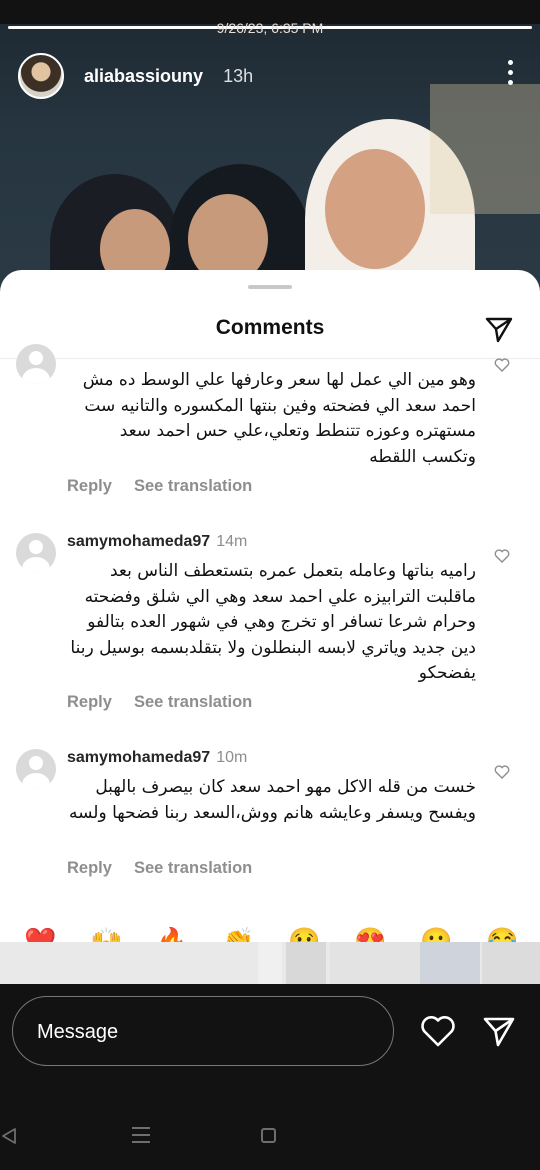  Describe the element at coordinates (203, 1031) in the screenshot. I see `message-input: Message` at that location.